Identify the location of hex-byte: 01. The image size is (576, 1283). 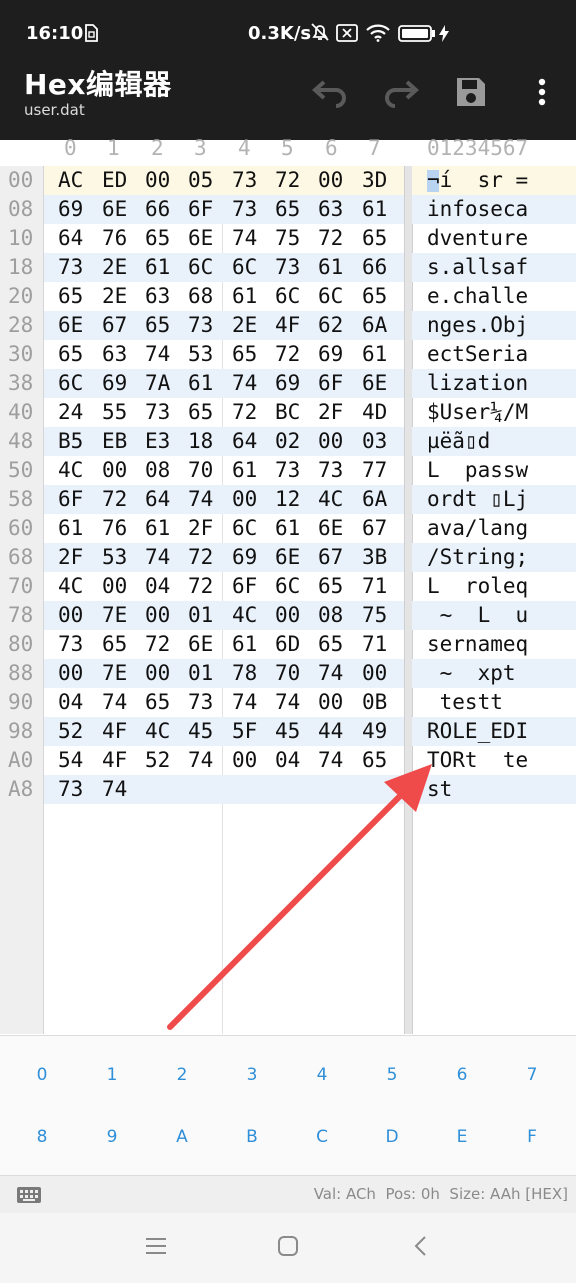
(200, 615).